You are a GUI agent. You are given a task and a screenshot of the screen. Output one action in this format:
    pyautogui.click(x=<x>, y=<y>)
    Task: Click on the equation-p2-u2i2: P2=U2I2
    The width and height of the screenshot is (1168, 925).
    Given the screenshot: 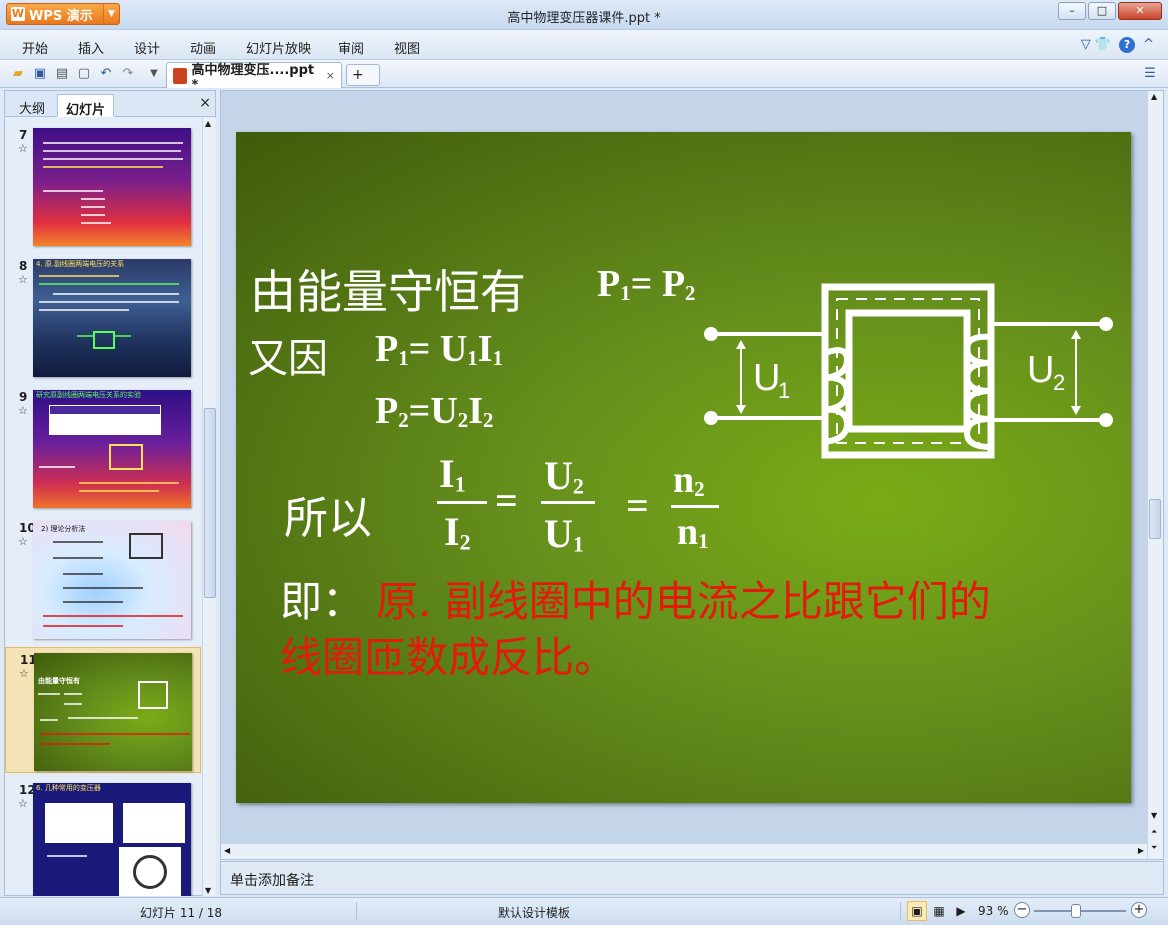 What is the action you would take?
    pyautogui.click(x=434, y=411)
    